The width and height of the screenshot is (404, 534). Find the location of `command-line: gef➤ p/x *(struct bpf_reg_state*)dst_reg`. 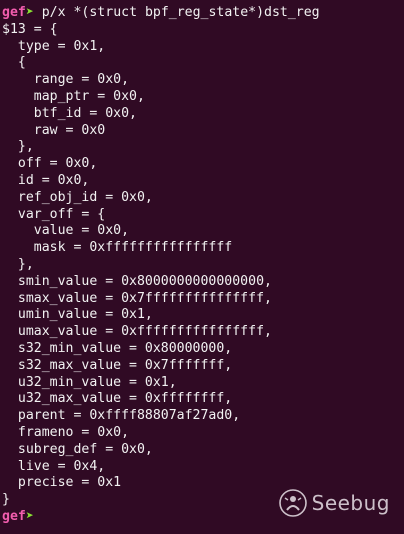

command-line: gef➤ p/x *(struct bpf_reg_state*)dst_reg is located at coordinates (203, 13).